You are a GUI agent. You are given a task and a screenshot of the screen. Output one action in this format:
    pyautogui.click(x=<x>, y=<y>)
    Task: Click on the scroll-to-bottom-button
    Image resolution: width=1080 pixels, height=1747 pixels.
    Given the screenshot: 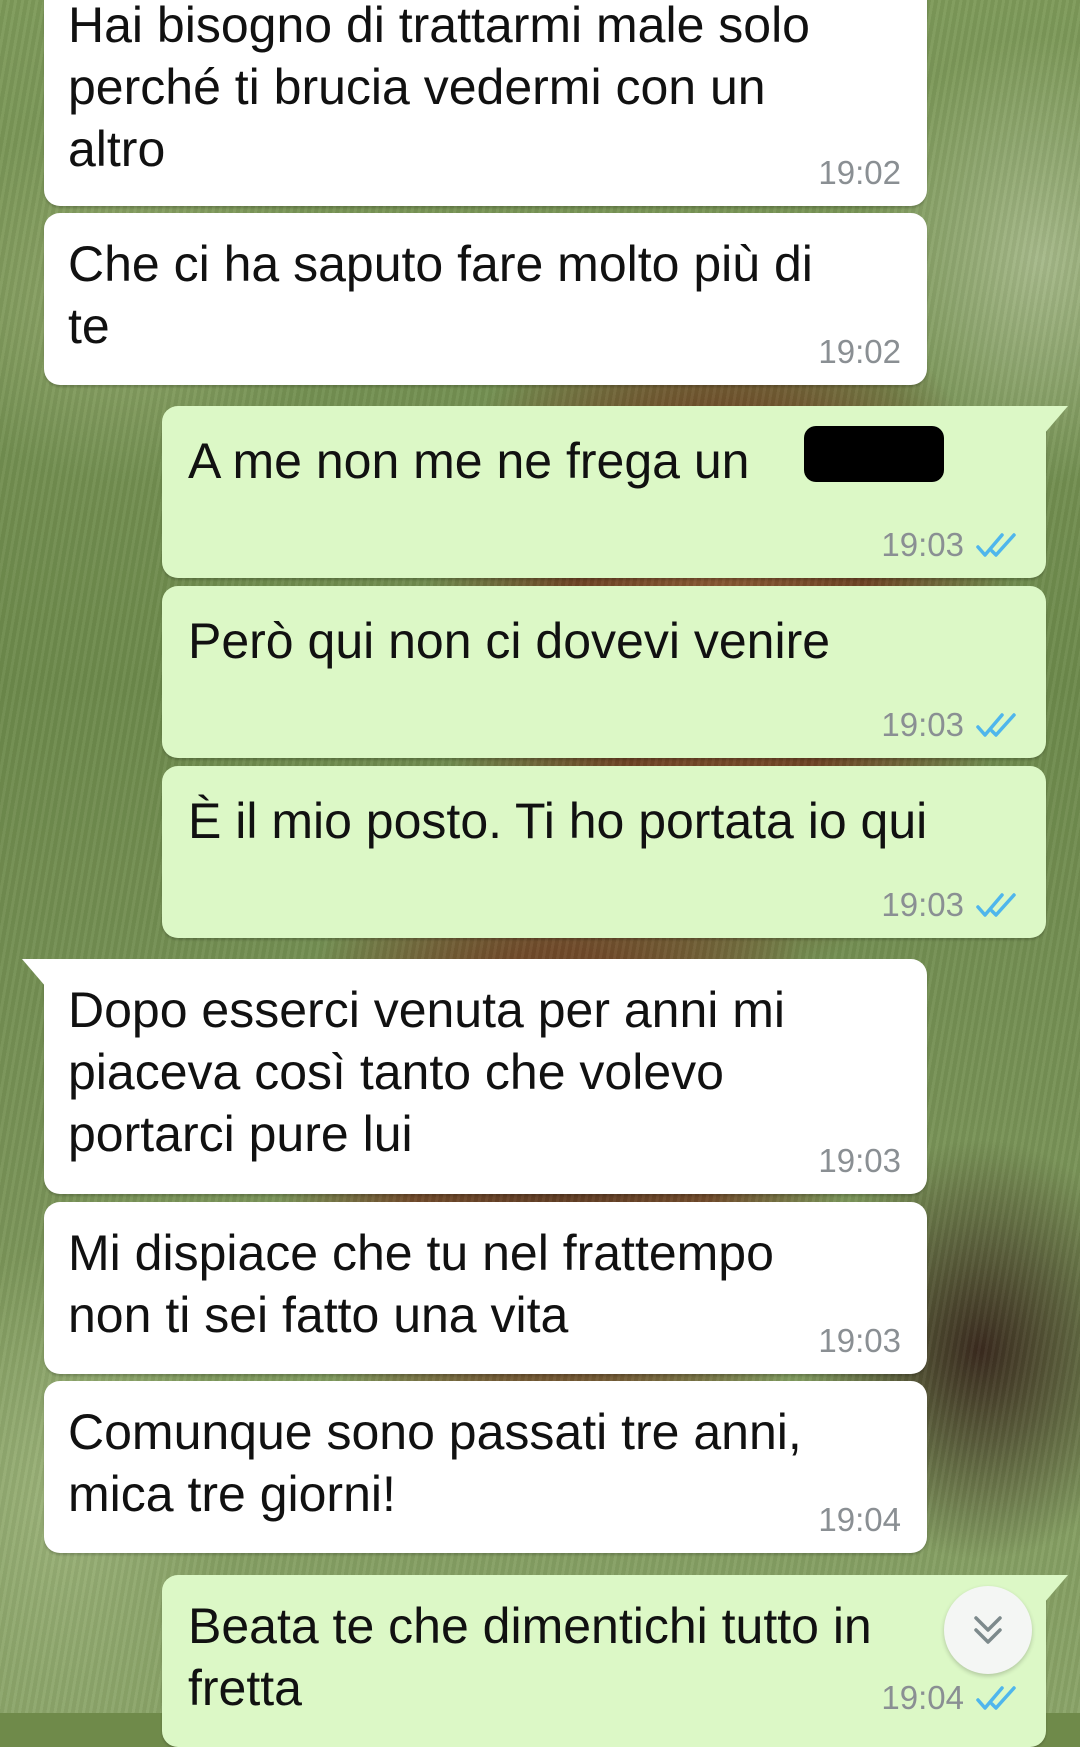 What is the action you would take?
    pyautogui.click(x=988, y=1630)
    